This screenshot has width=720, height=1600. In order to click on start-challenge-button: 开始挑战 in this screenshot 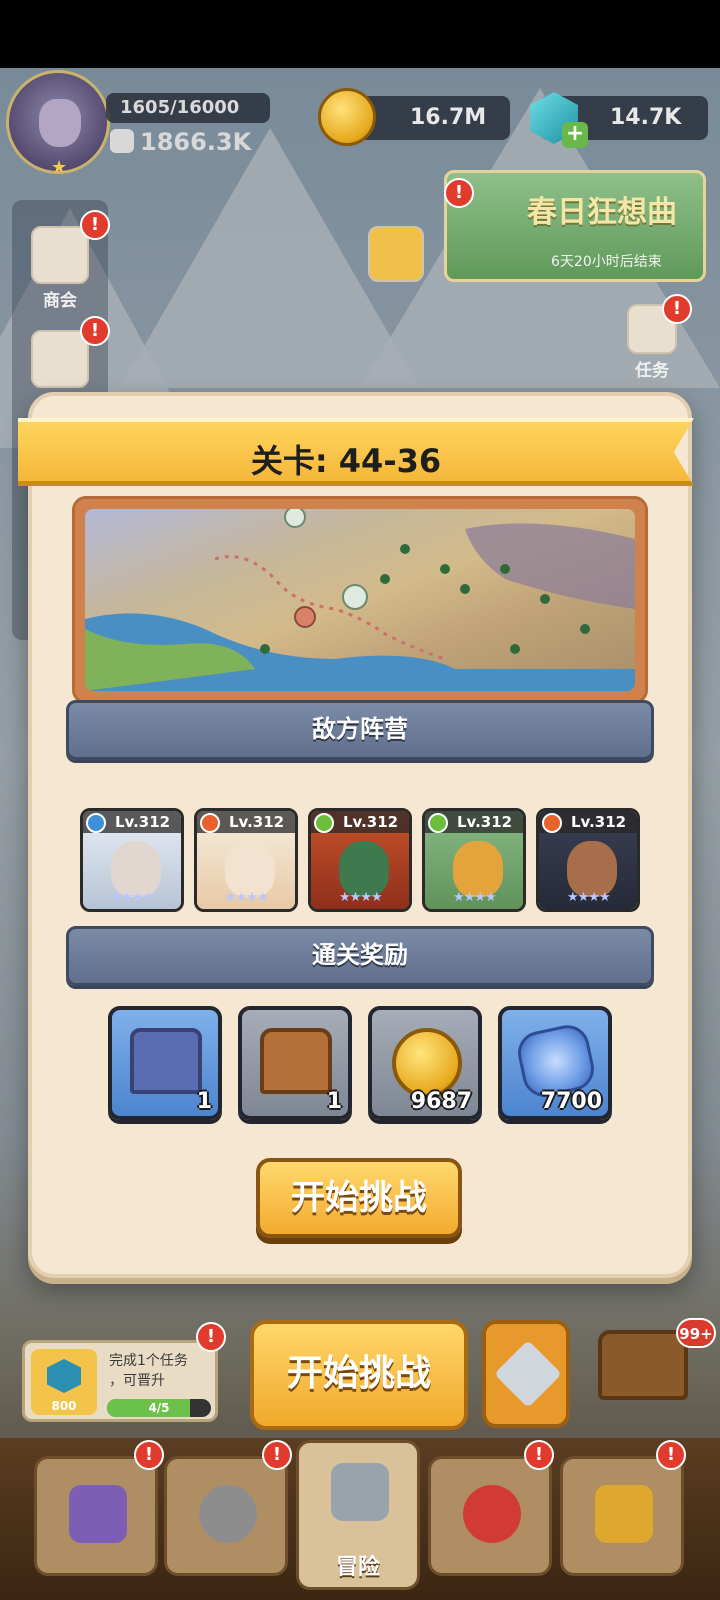, I will do `click(359, 1198)`.